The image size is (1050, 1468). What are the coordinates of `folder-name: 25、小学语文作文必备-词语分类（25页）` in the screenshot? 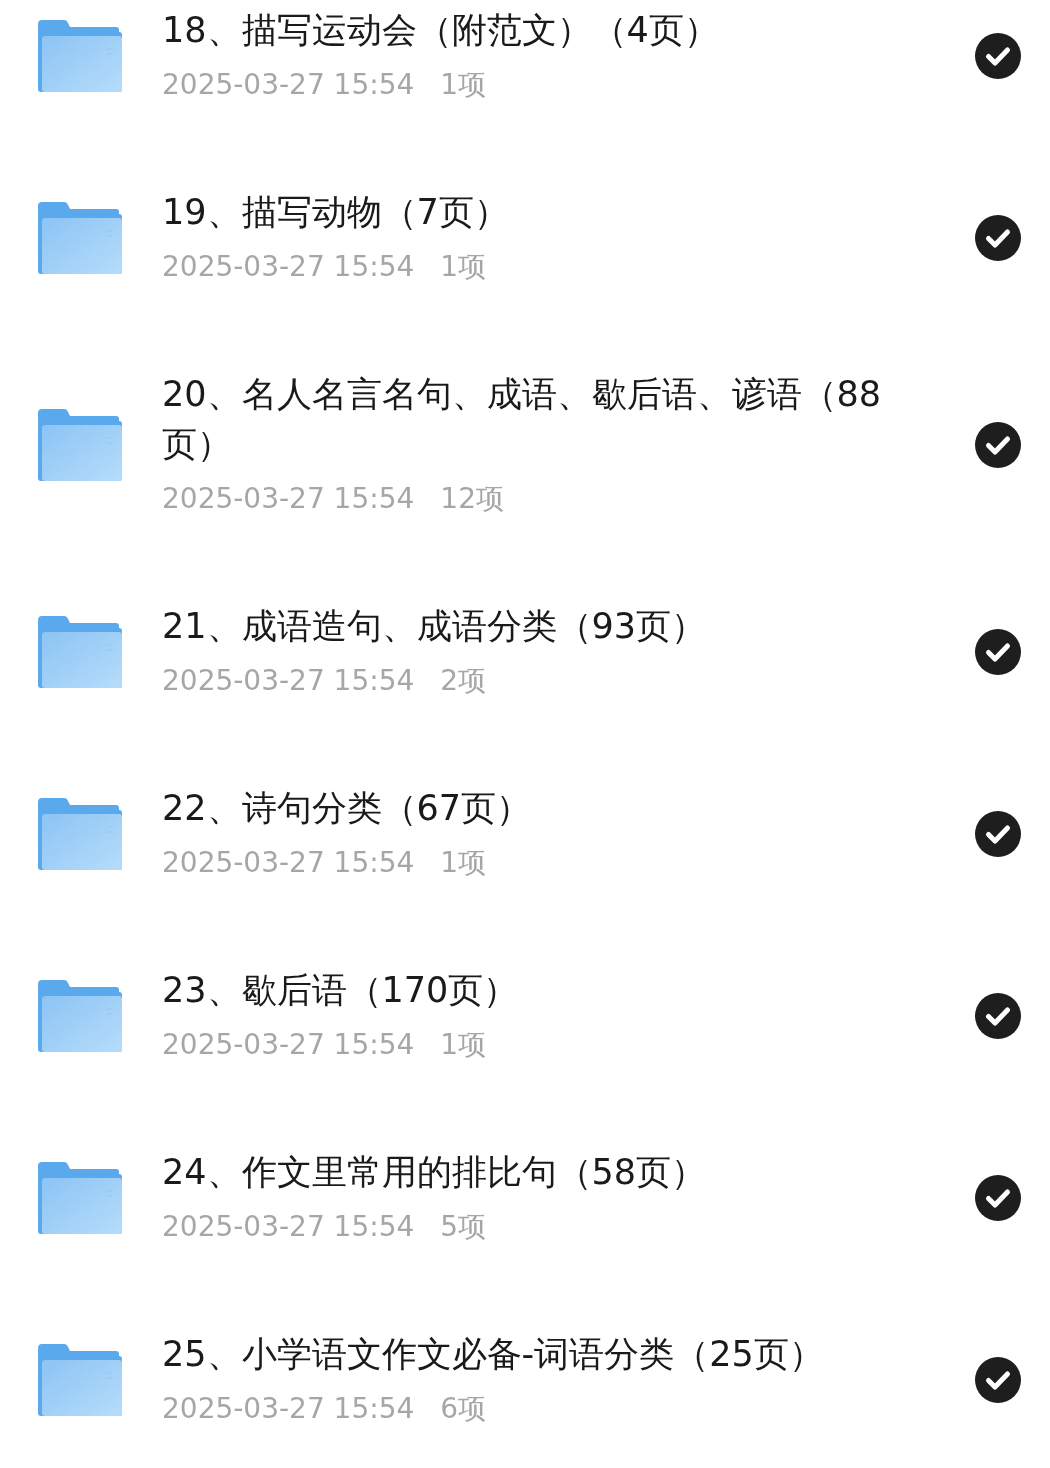 It's located at (537, 1354).